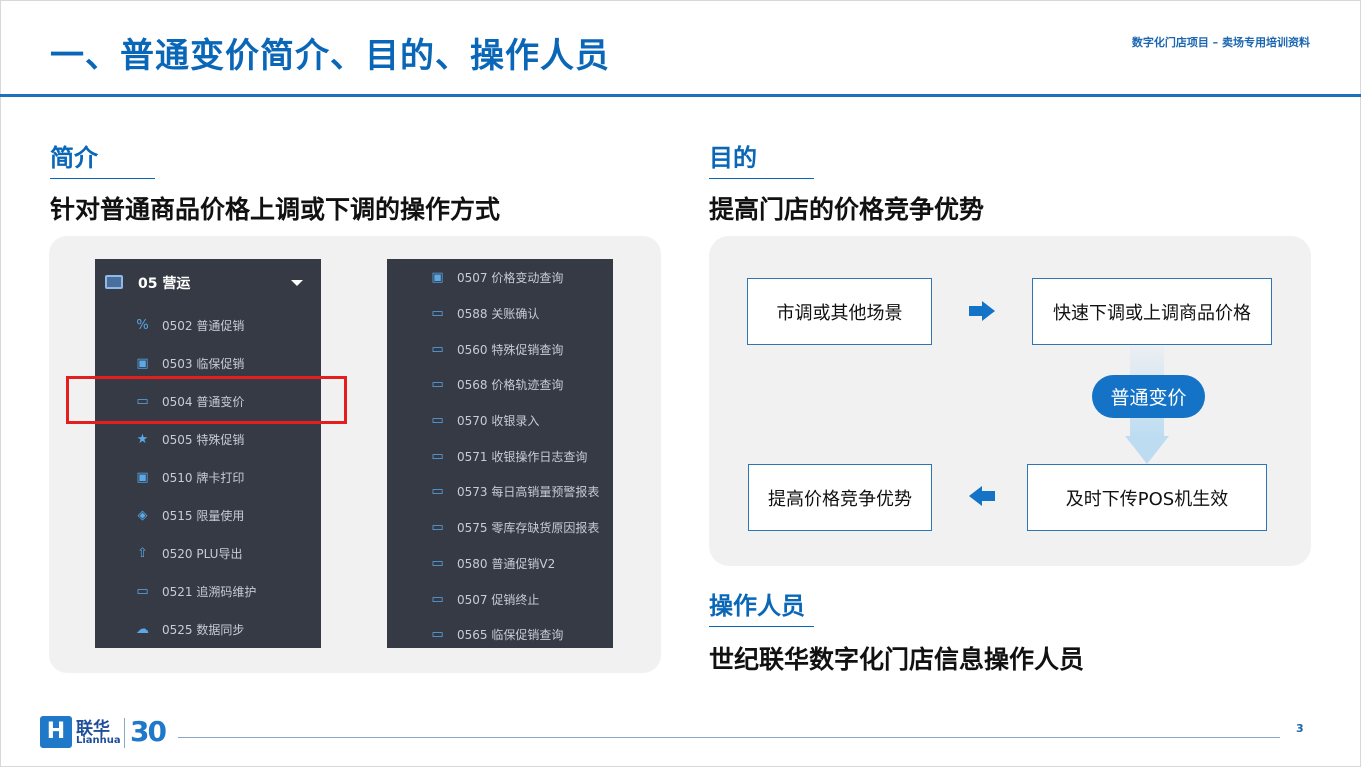  Describe the element at coordinates (203, 516) in the screenshot. I see `menu-item-label: 0515 限量使用` at that location.